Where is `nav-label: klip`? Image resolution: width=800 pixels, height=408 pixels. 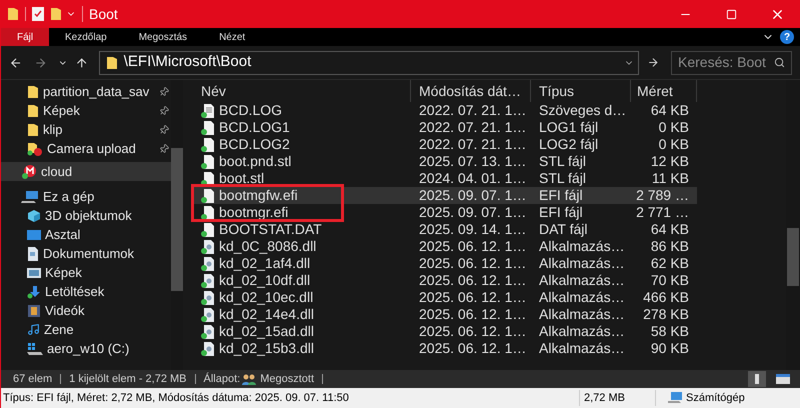 nav-label: klip is located at coordinates (53, 129).